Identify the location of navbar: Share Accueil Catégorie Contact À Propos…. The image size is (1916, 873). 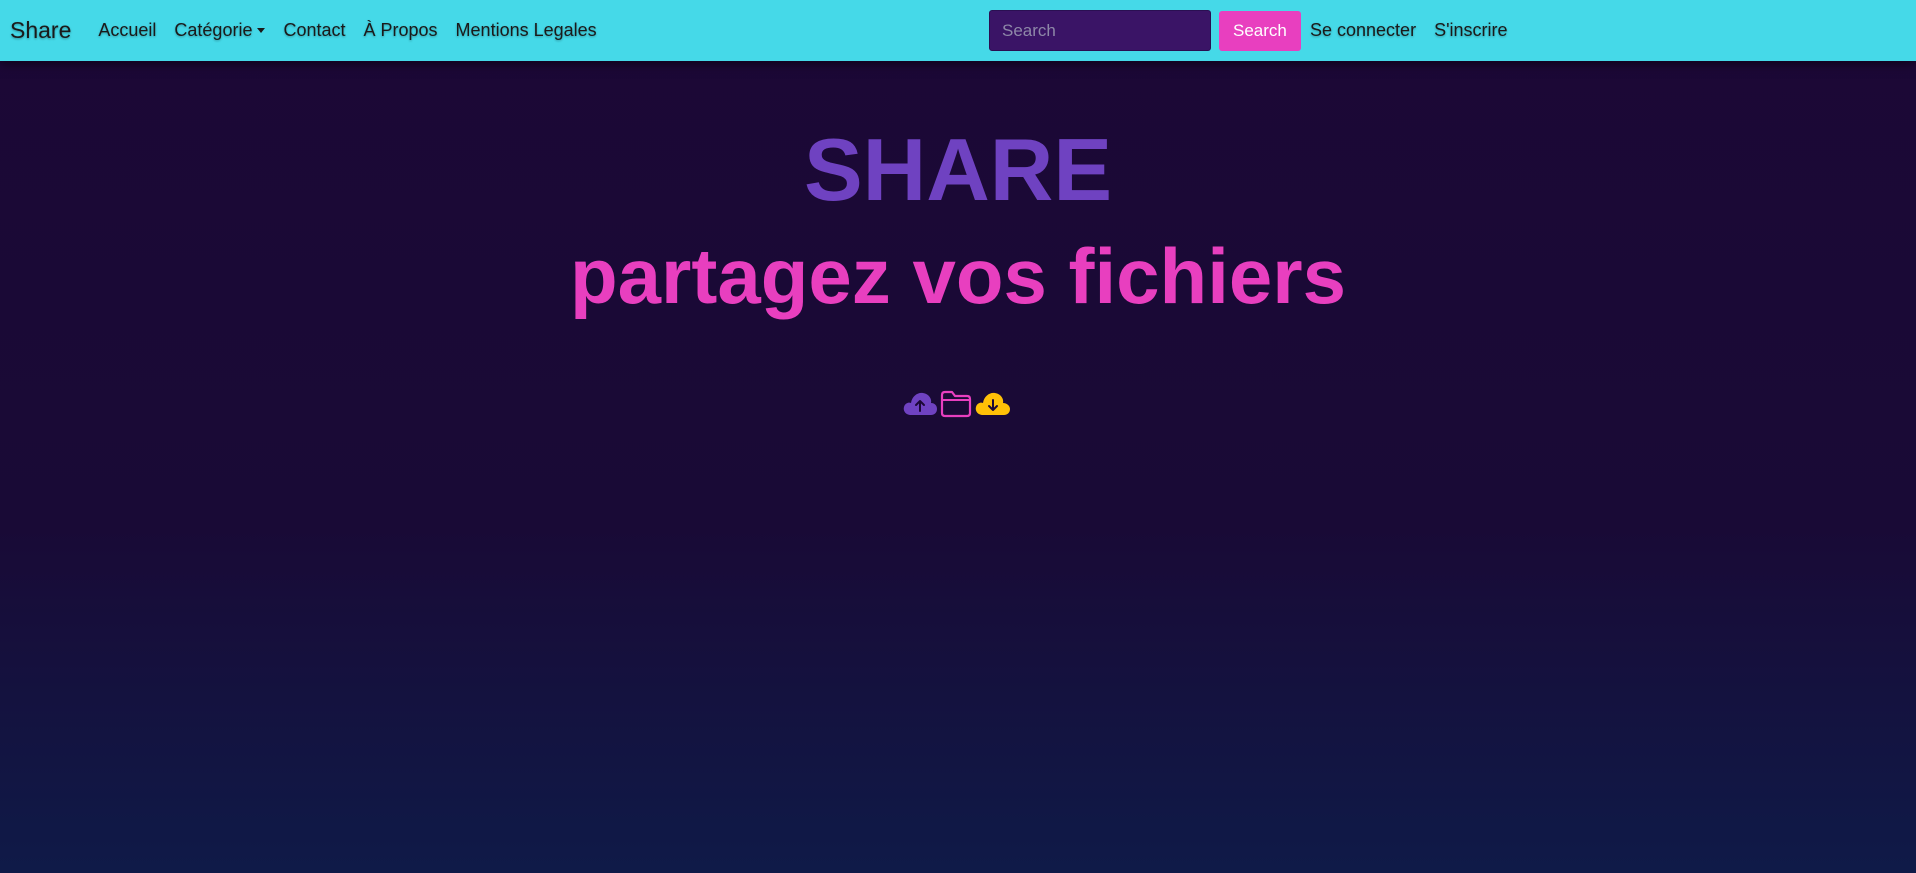
(958, 30).